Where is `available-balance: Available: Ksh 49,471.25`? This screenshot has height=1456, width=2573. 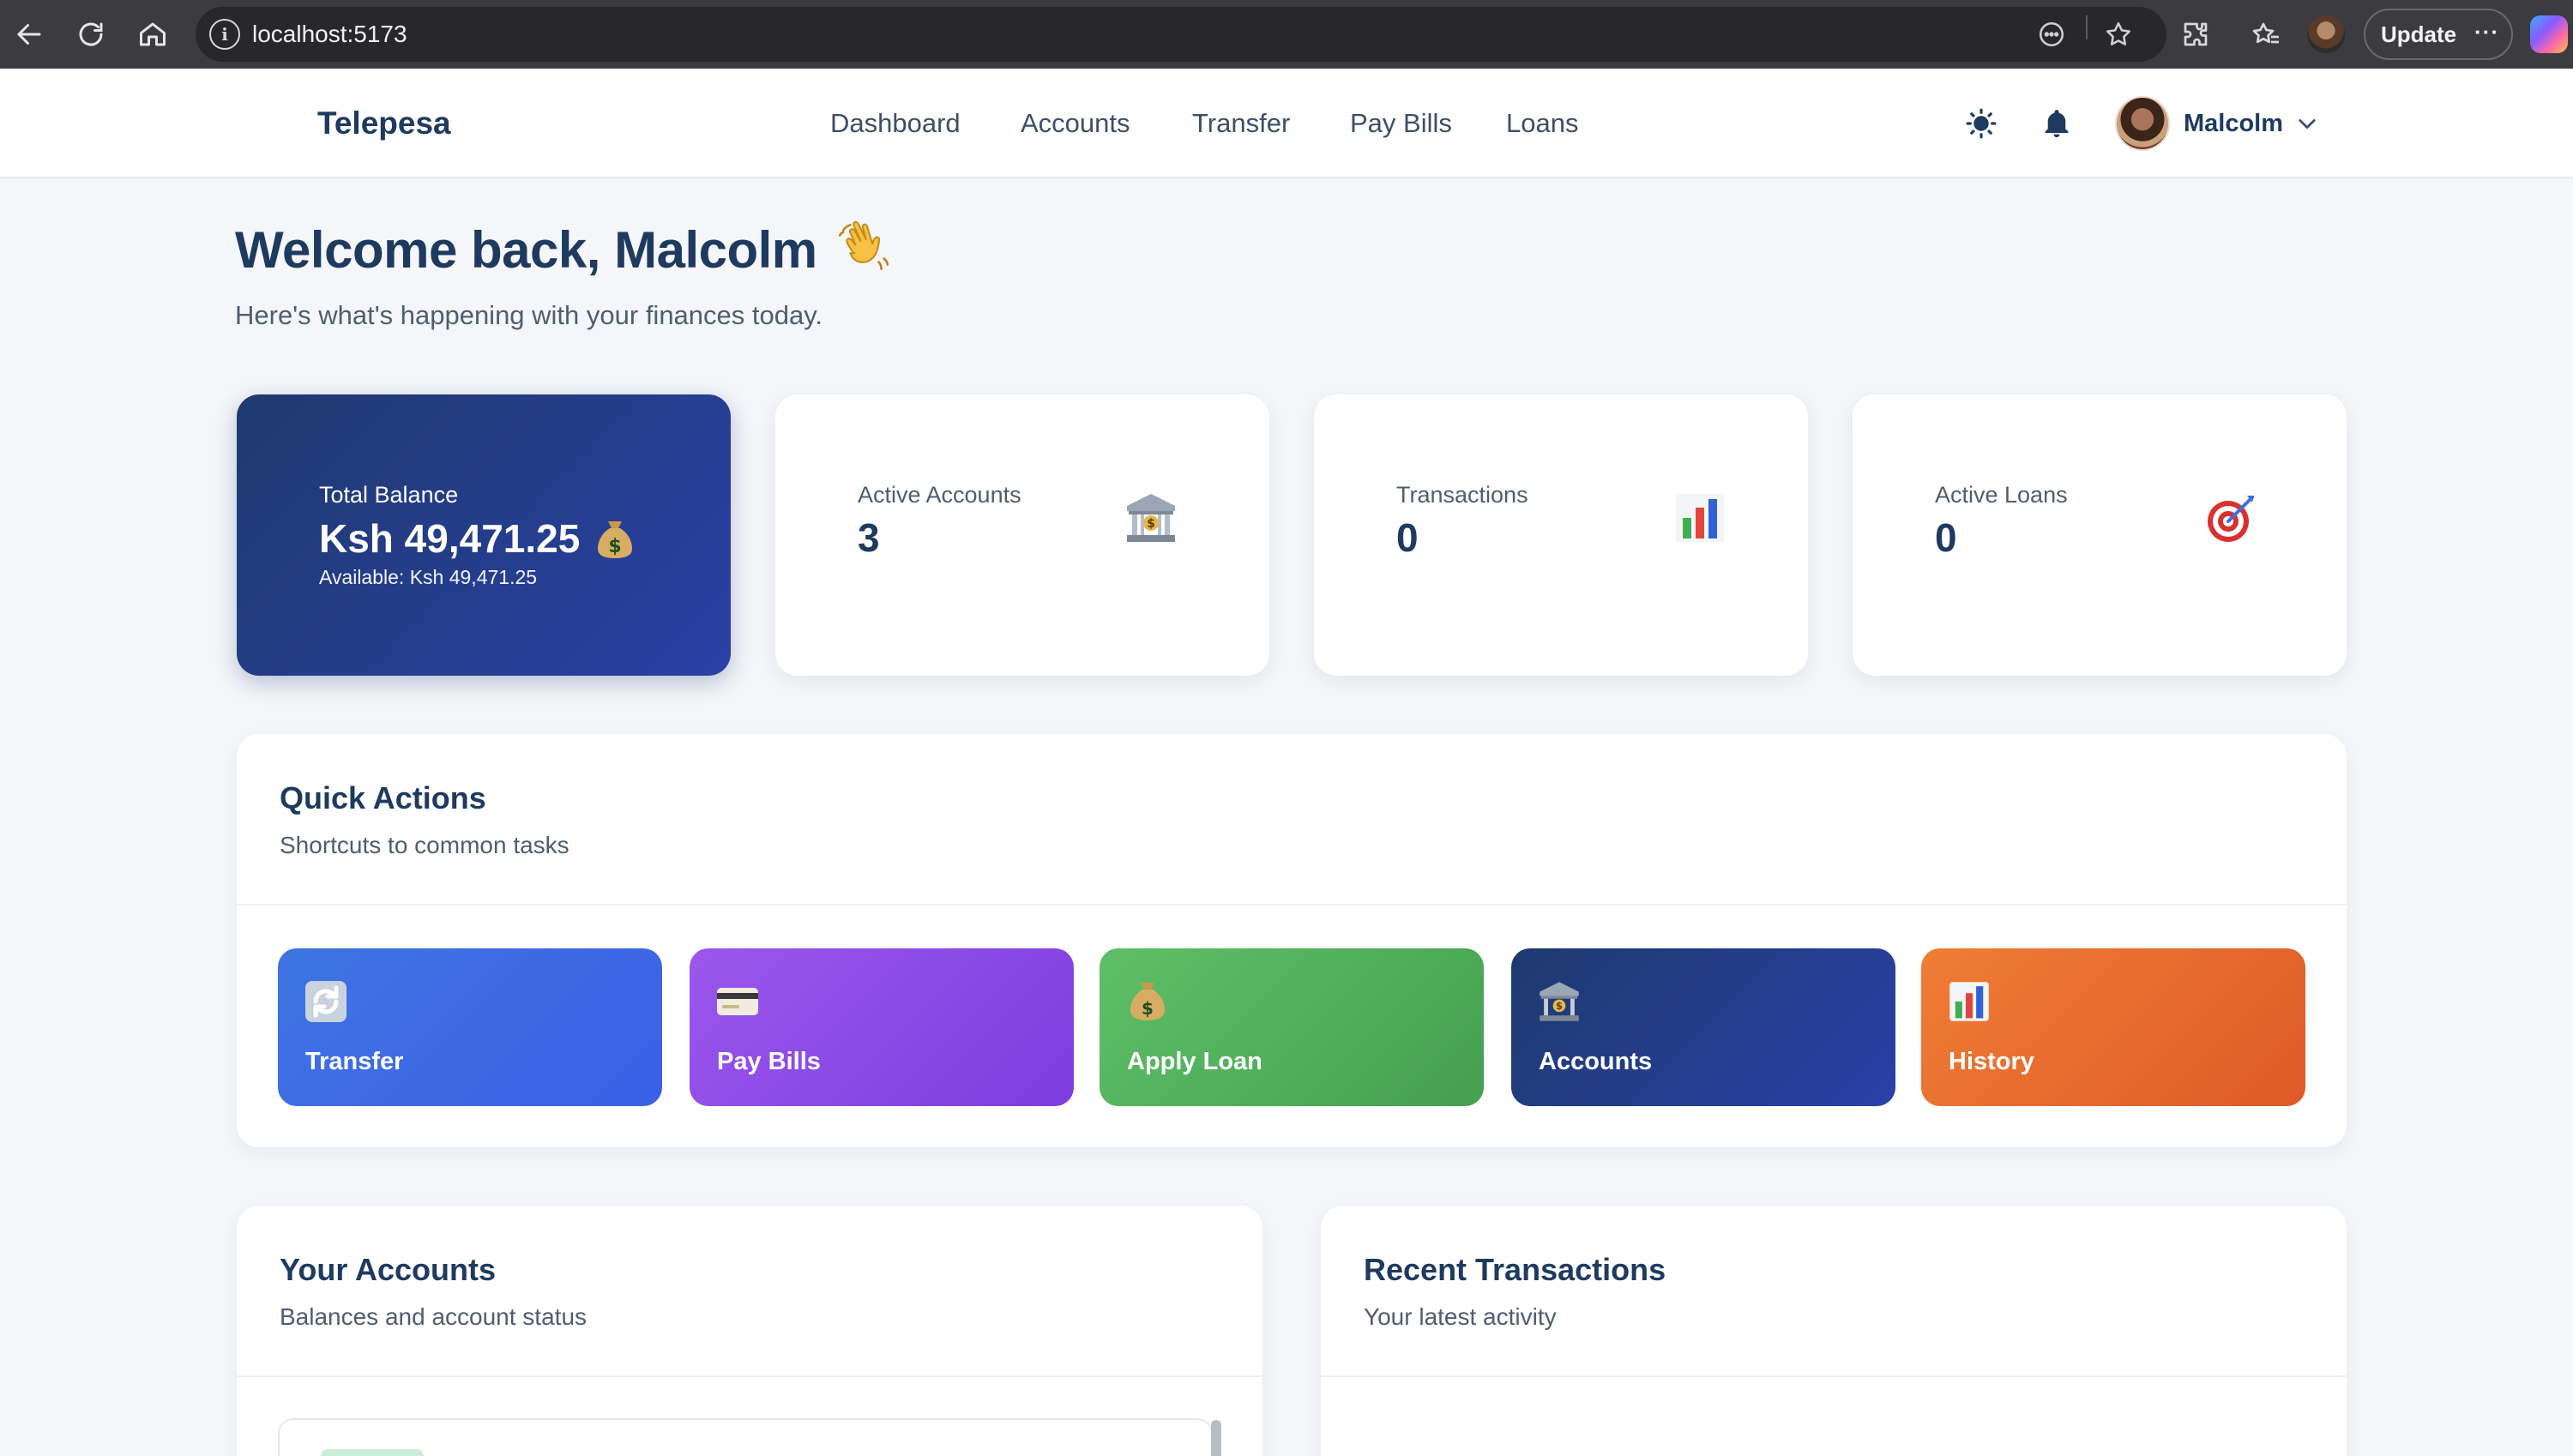 available-balance: Available: Ksh 49,471.25 is located at coordinates (428, 577).